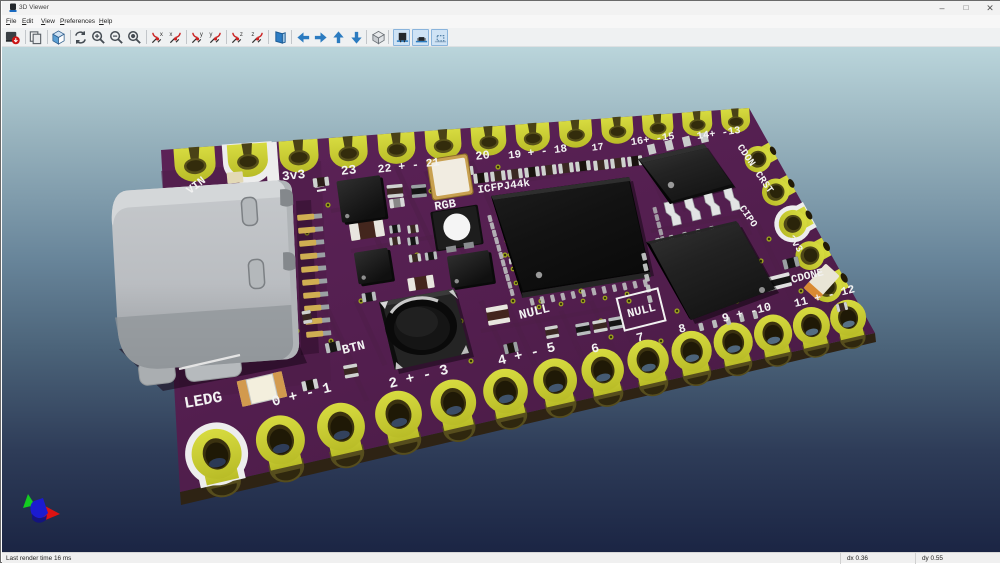 The width and height of the screenshot is (1000, 564). What do you see at coordinates (293, 175) in the screenshot?
I see `svg-text: 3v3` at bounding box center [293, 175].